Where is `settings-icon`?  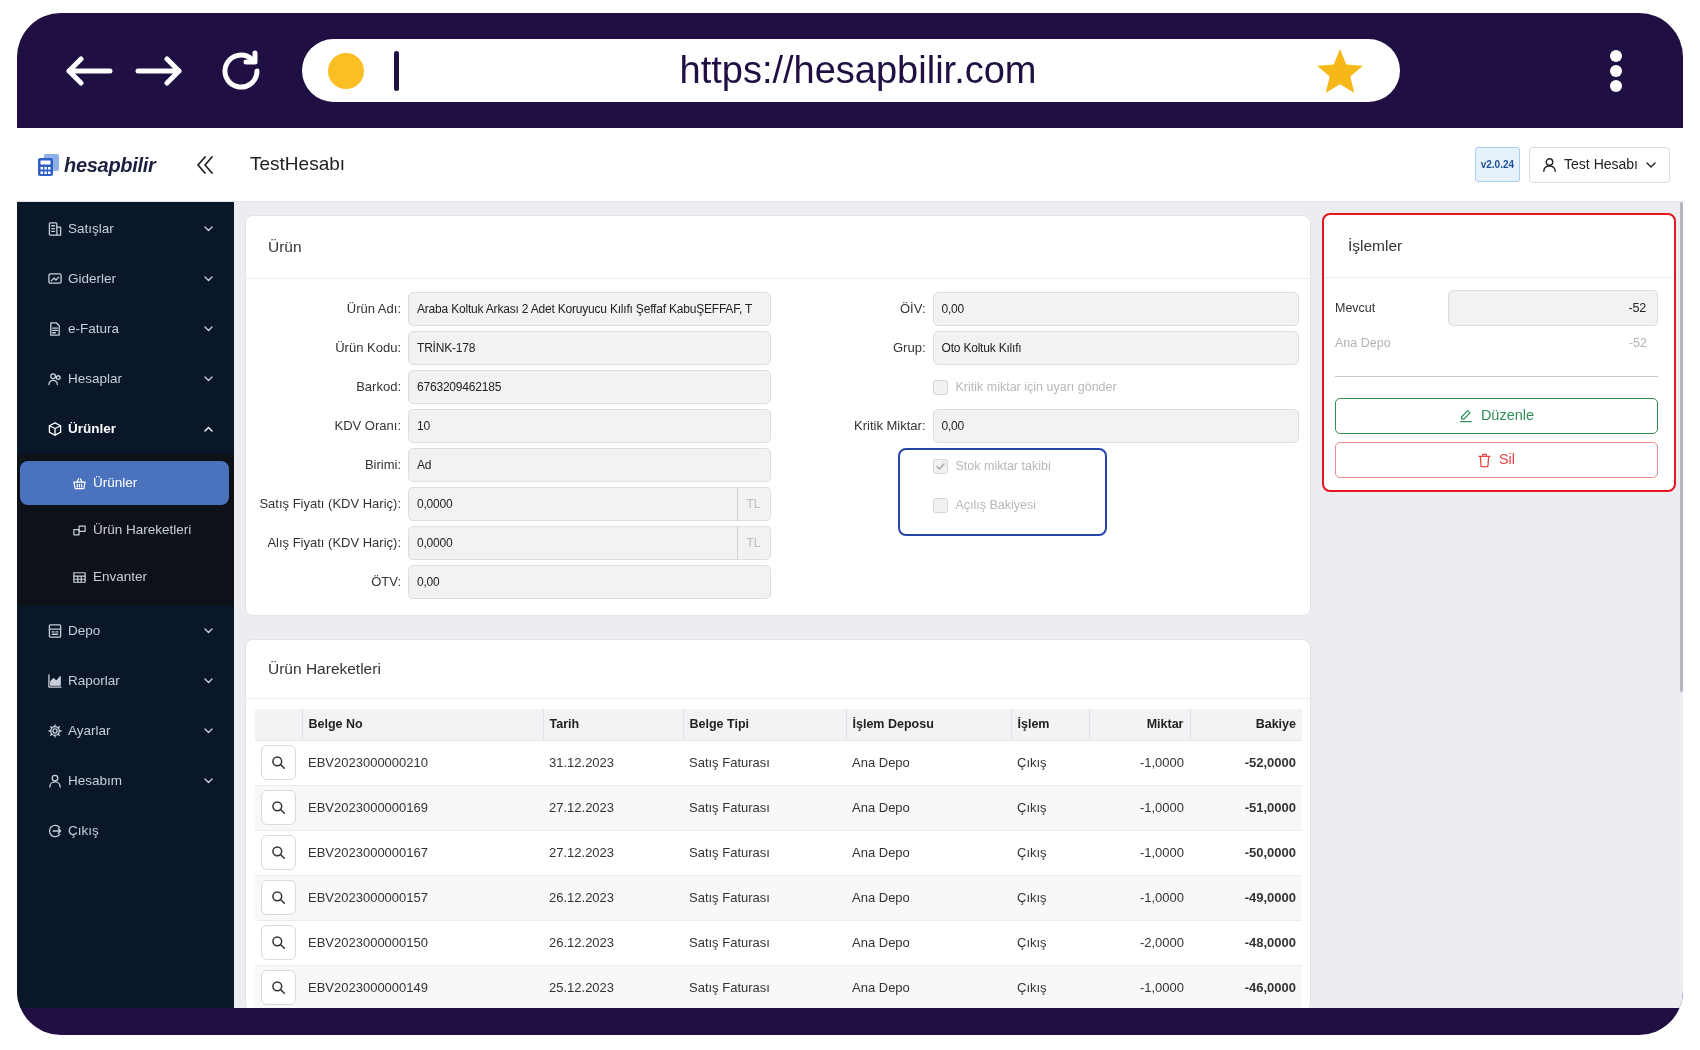 settings-icon is located at coordinates (55, 731).